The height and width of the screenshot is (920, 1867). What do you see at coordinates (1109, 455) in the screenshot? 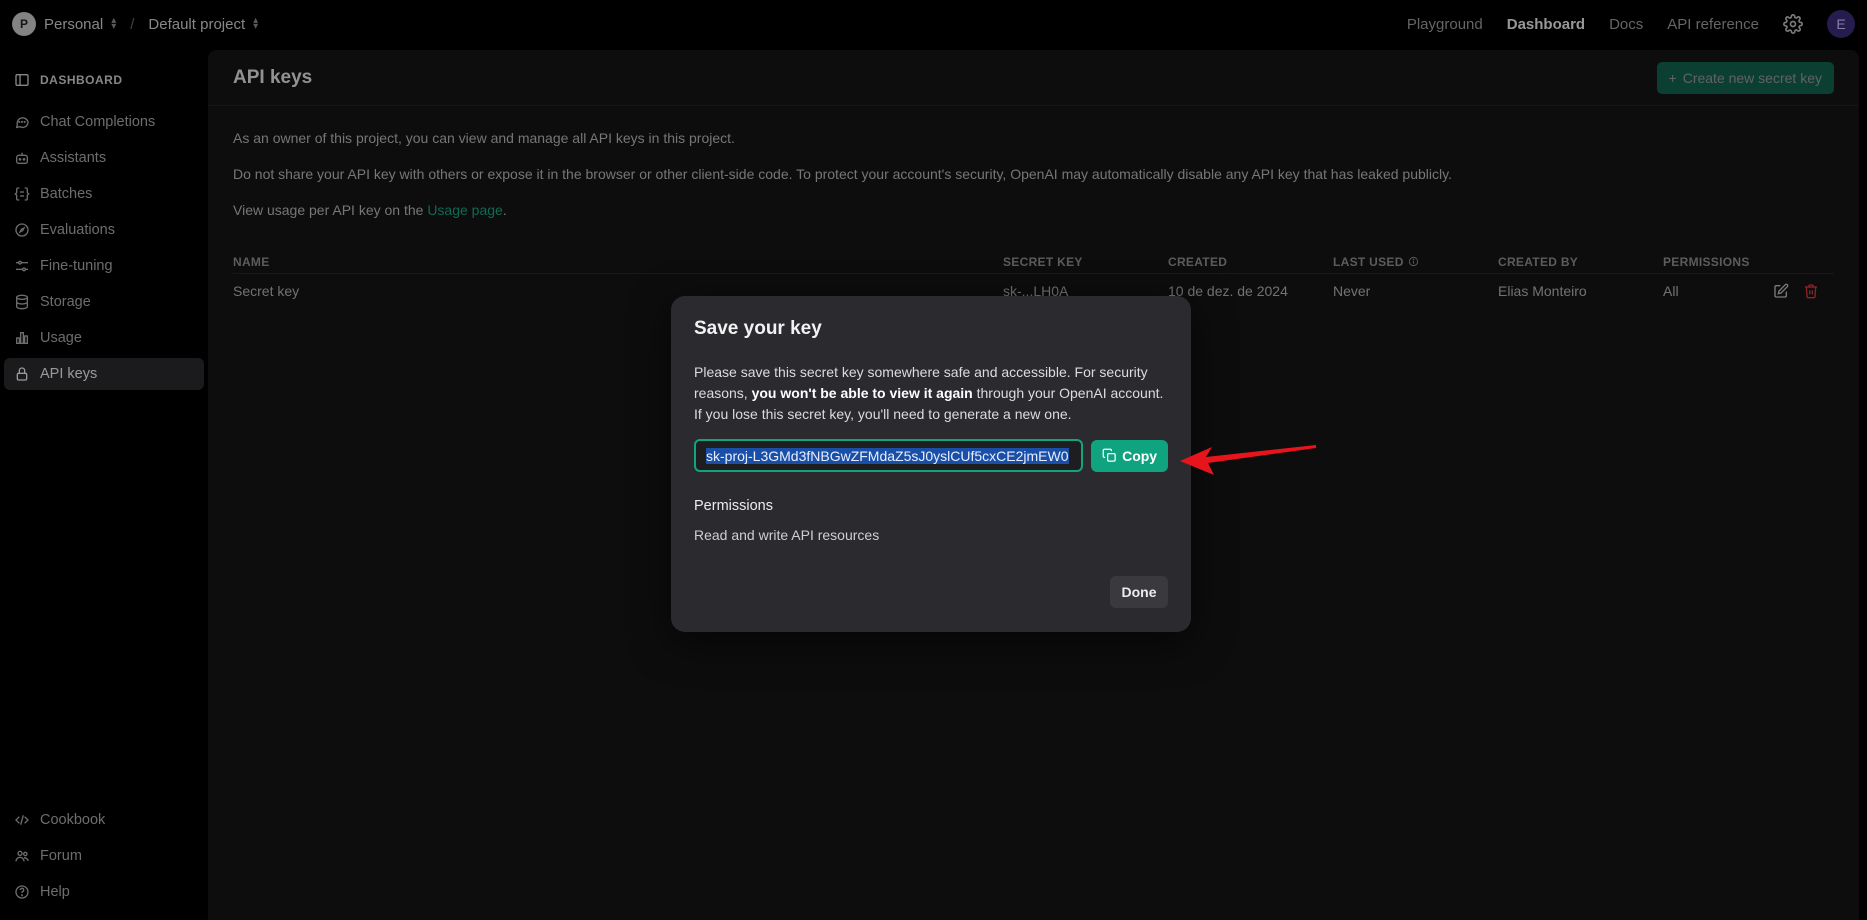
I see `copy-icon` at bounding box center [1109, 455].